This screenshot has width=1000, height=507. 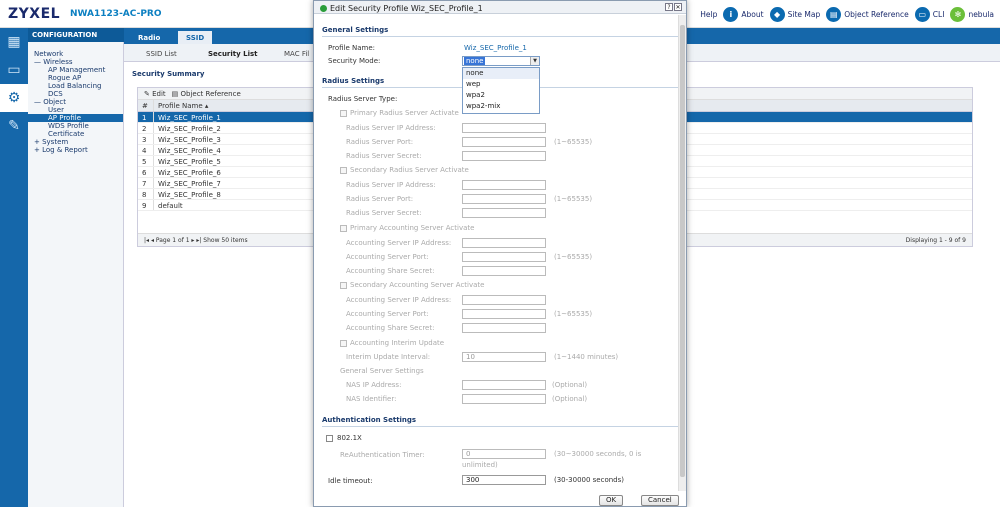 I want to click on option-wep: wep, so click(x=501, y=84).